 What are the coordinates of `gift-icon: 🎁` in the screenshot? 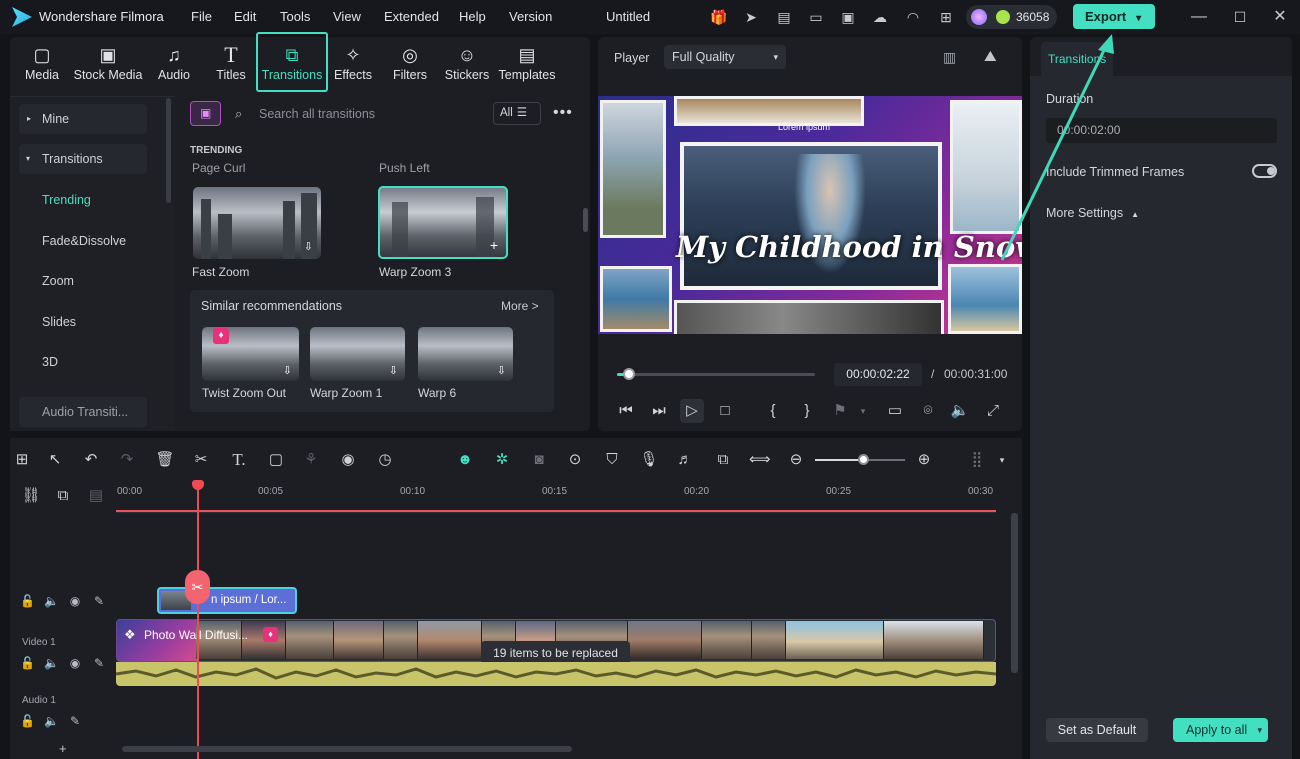 It's located at (719, 17).